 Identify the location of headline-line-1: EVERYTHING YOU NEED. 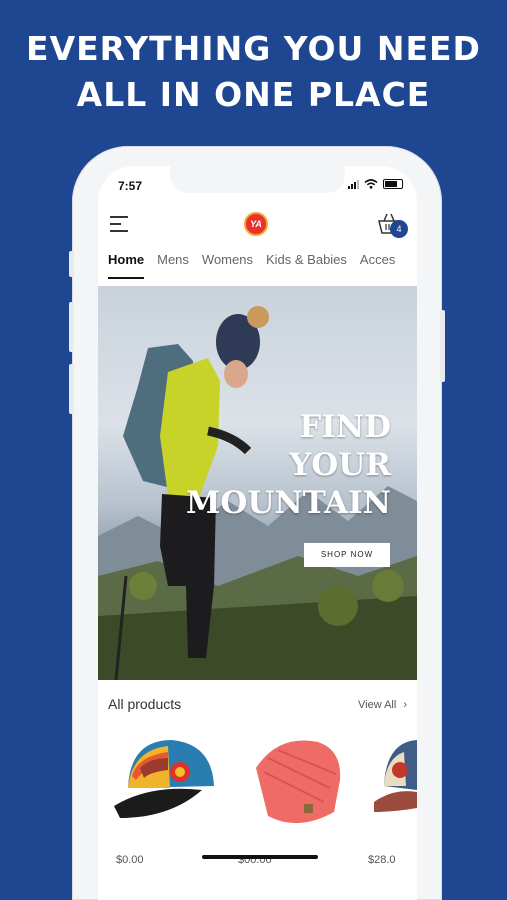
(253, 48).